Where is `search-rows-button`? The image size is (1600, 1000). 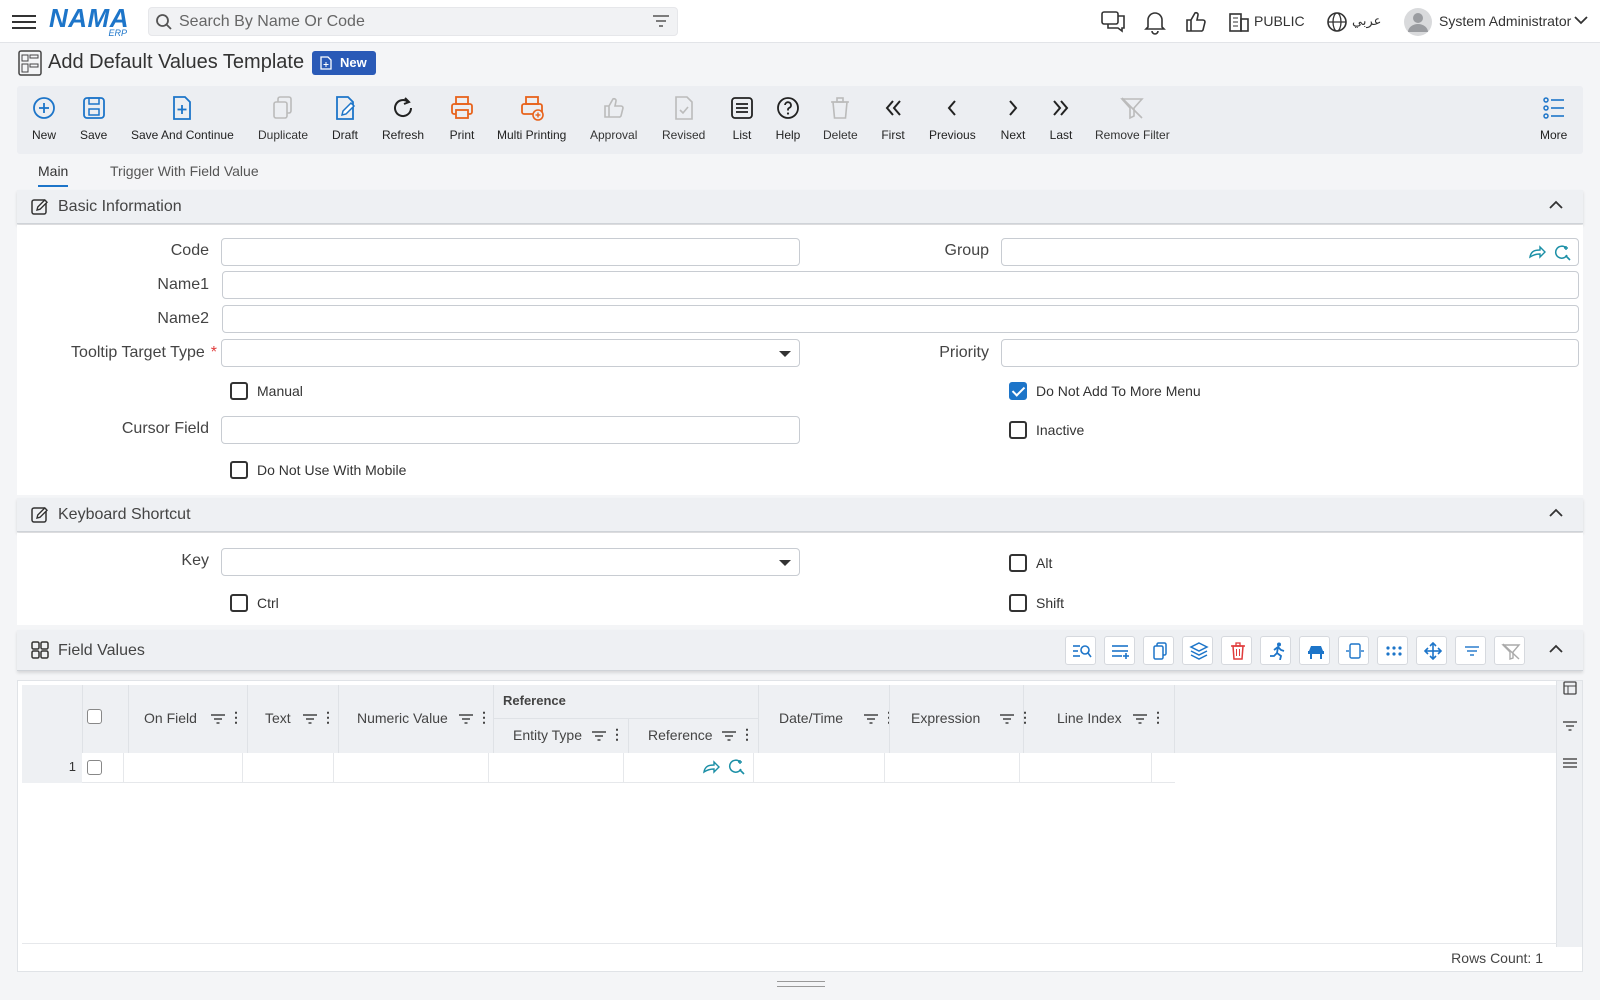 search-rows-button is located at coordinates (1080, 650).